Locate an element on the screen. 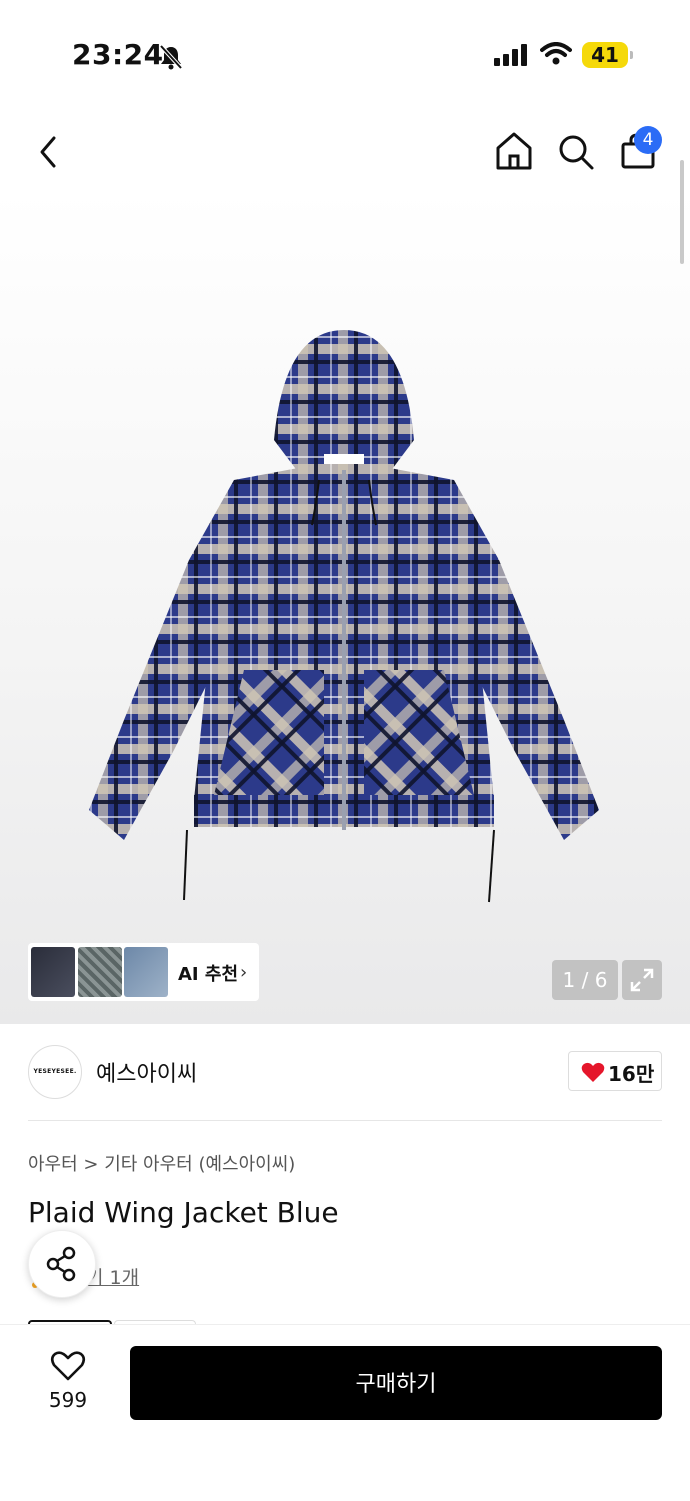  battery-indicator: 41 is located at coordinates (605, 55).